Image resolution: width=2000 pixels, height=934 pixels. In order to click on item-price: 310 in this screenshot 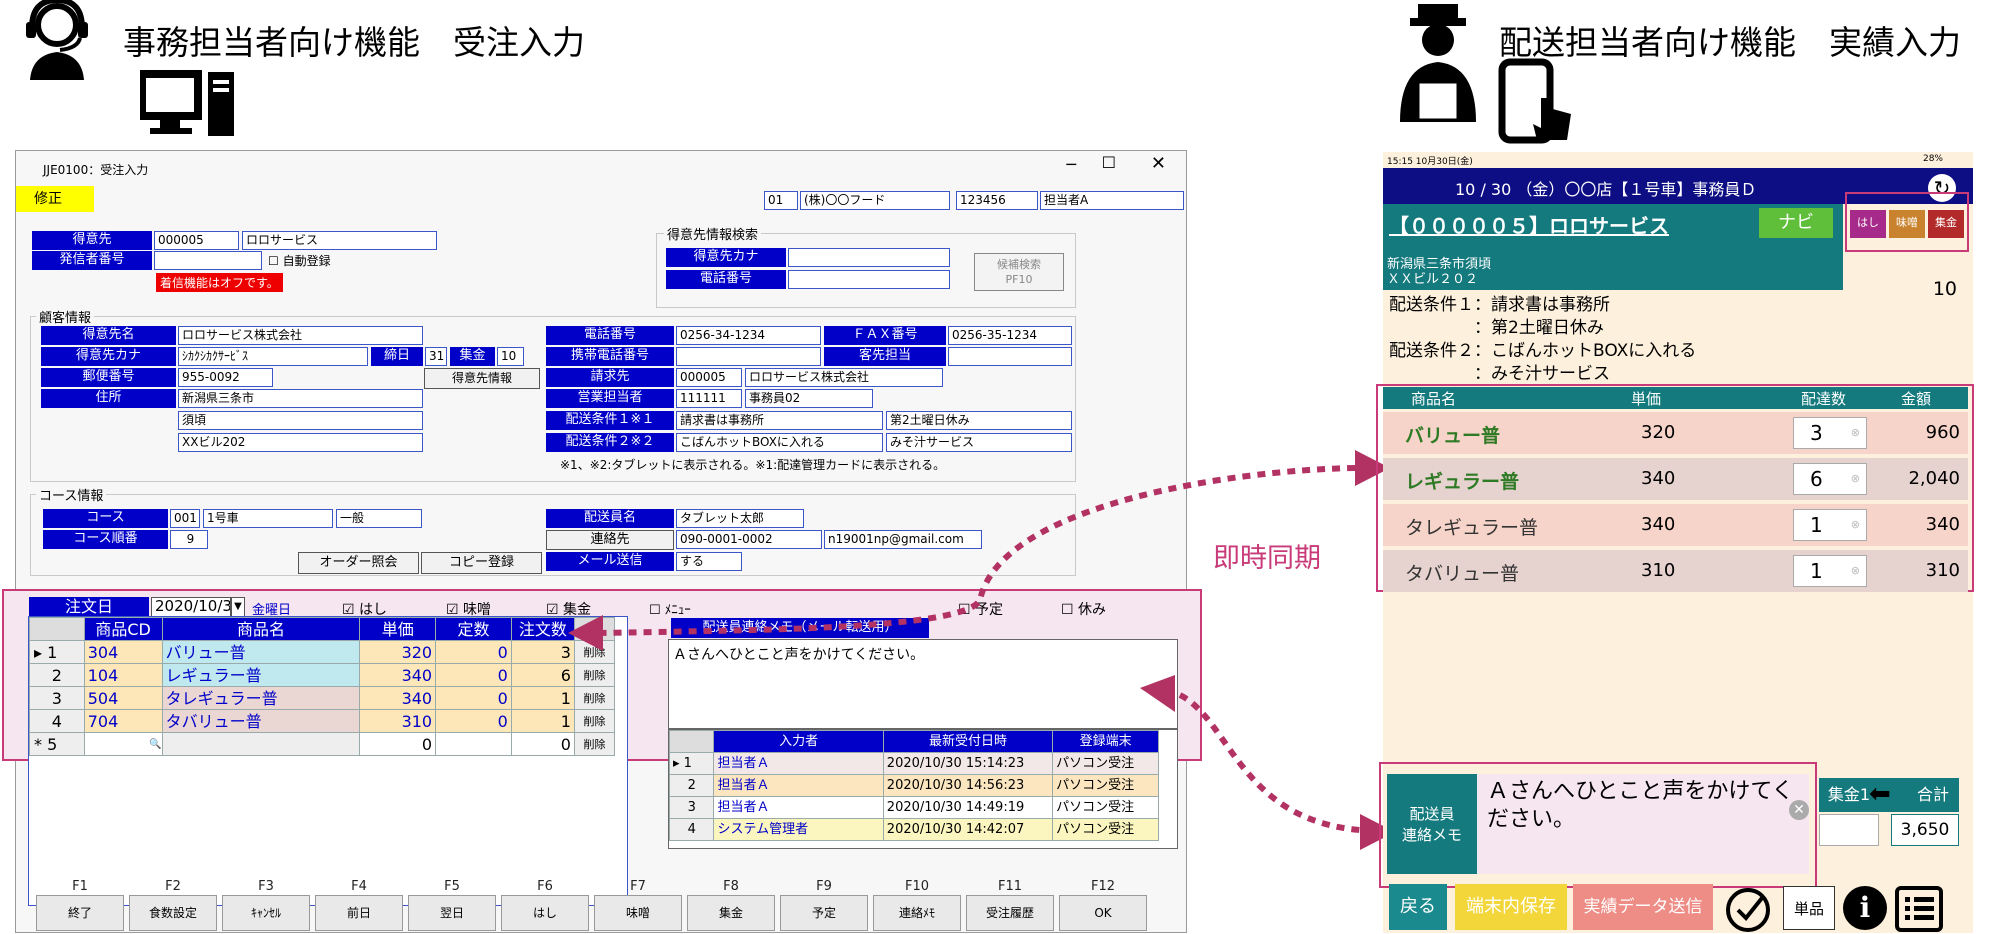, I will do `click(1658, 570)`.